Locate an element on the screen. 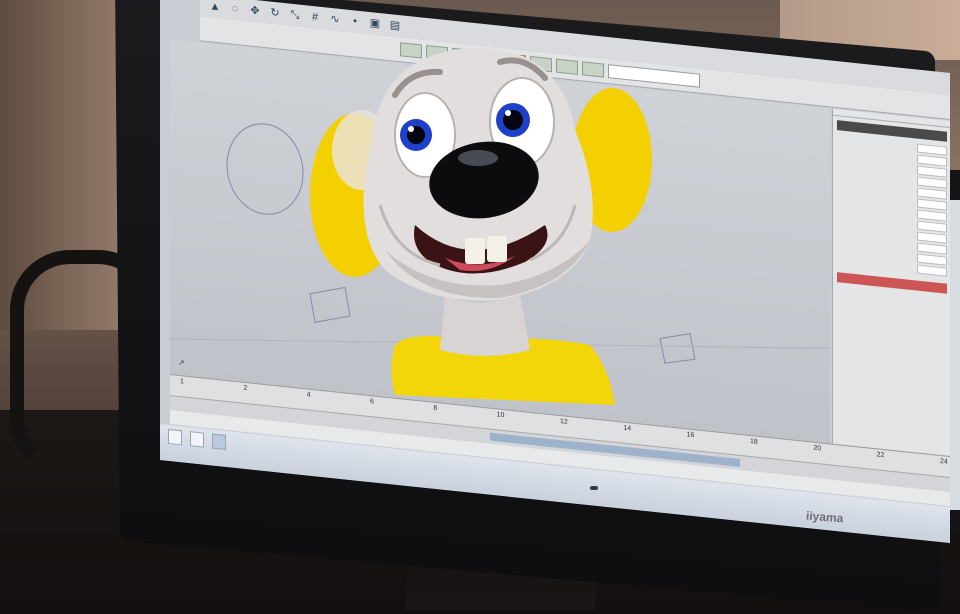 The width and height of the screenshot is (960, 614). timeline-tick: 24 is located at coordinates (944, 461).